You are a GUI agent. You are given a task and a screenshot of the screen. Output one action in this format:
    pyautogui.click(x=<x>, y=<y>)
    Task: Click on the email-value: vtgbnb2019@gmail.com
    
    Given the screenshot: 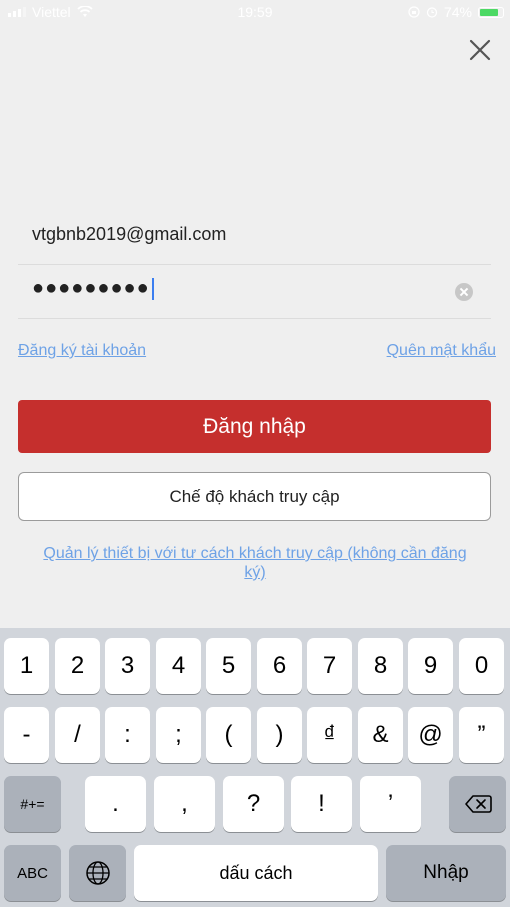 What is the action you would take?
    pyautogui.click(x=129, y=234)
    